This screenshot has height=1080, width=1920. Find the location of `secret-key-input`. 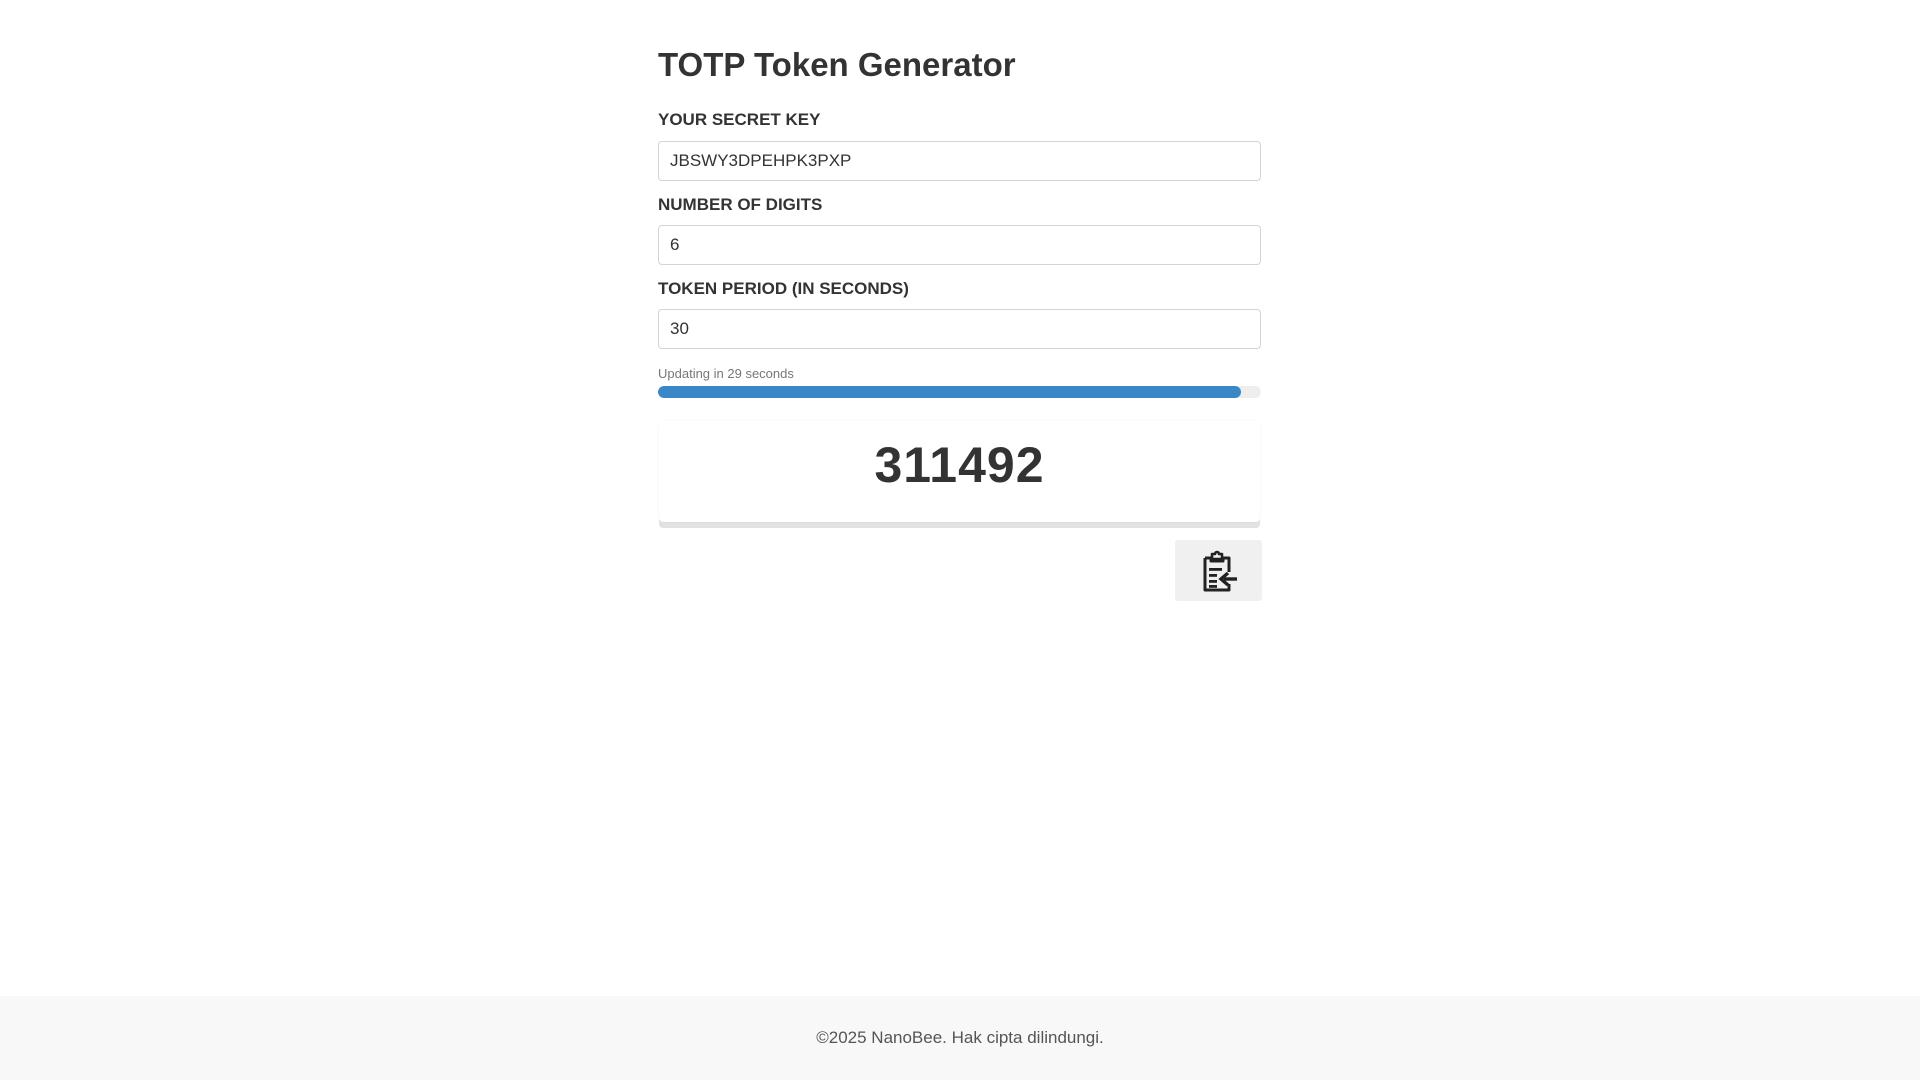

secret-key-input is located at coordinates (959, 161).